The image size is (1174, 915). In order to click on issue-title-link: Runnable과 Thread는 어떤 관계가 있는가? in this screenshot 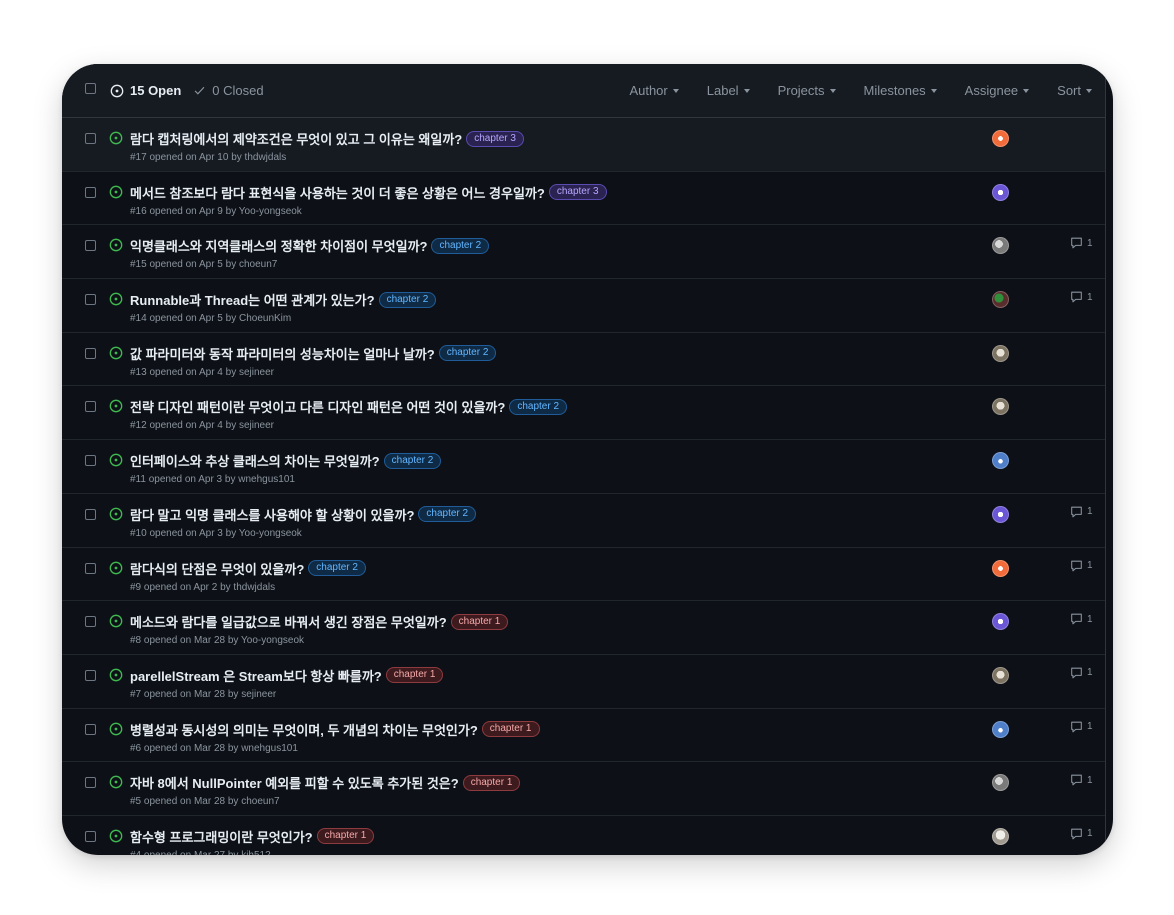, I will do `click(252, 299)`.